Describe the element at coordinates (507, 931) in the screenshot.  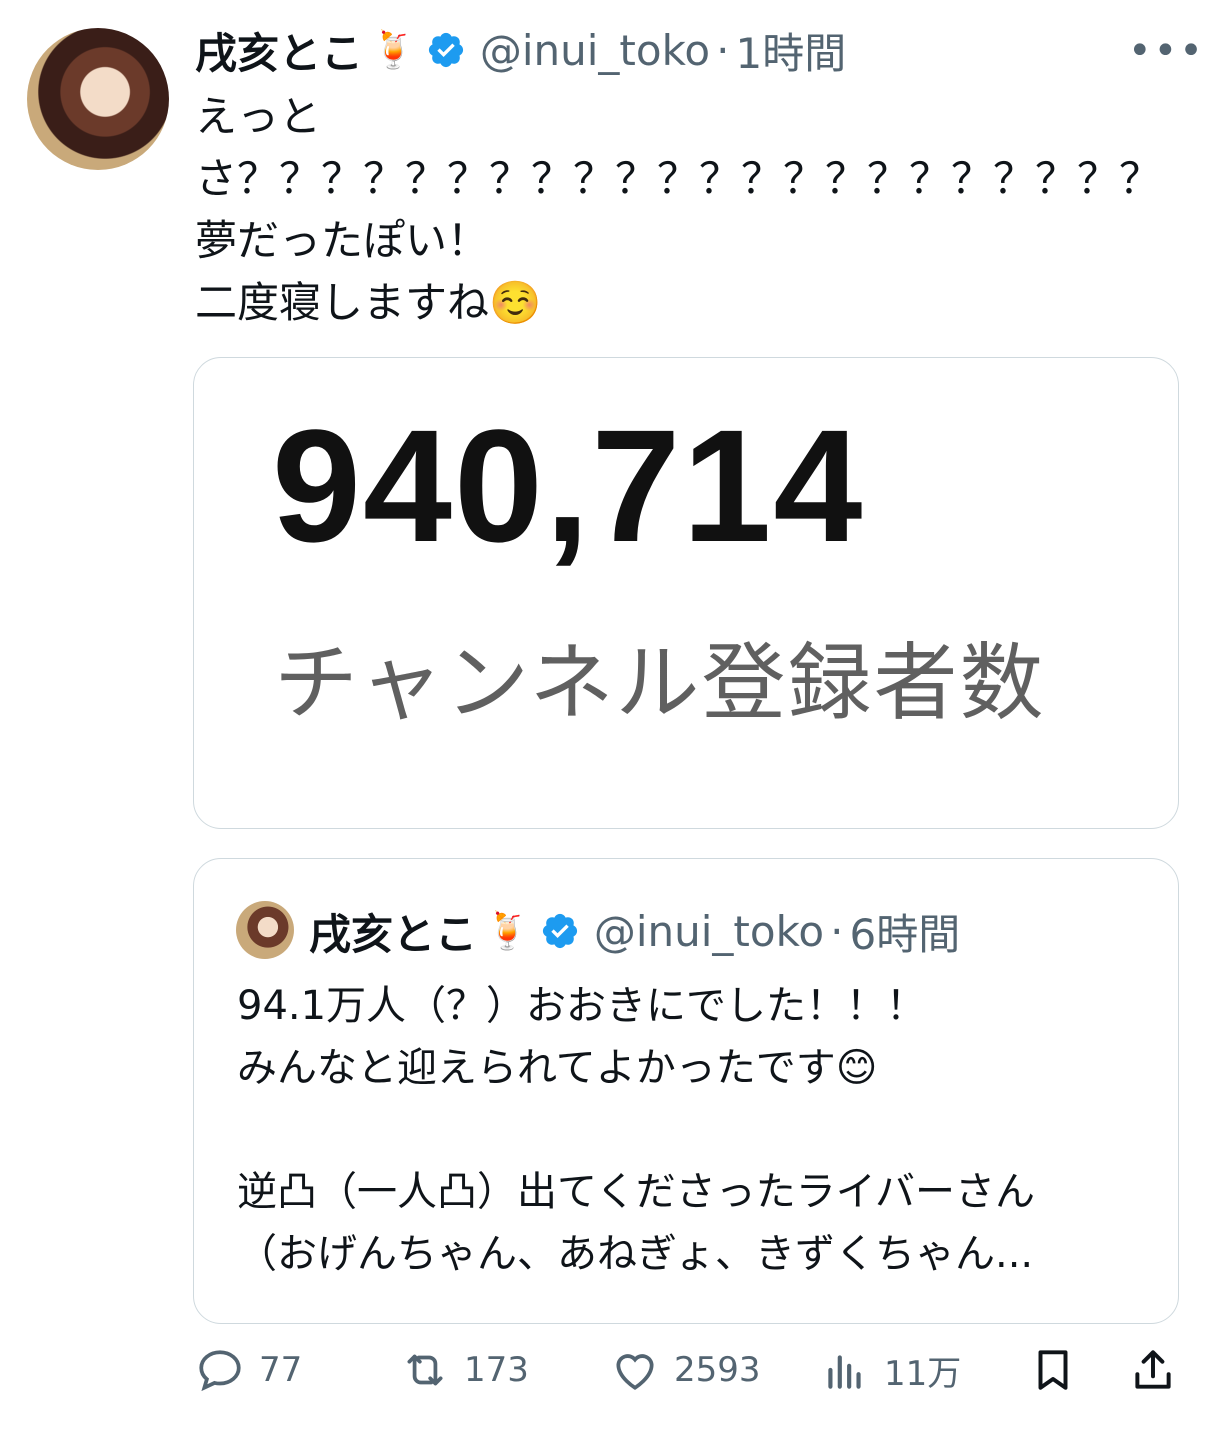
I see `quoted-drink-emoji: 🍹` at that location.